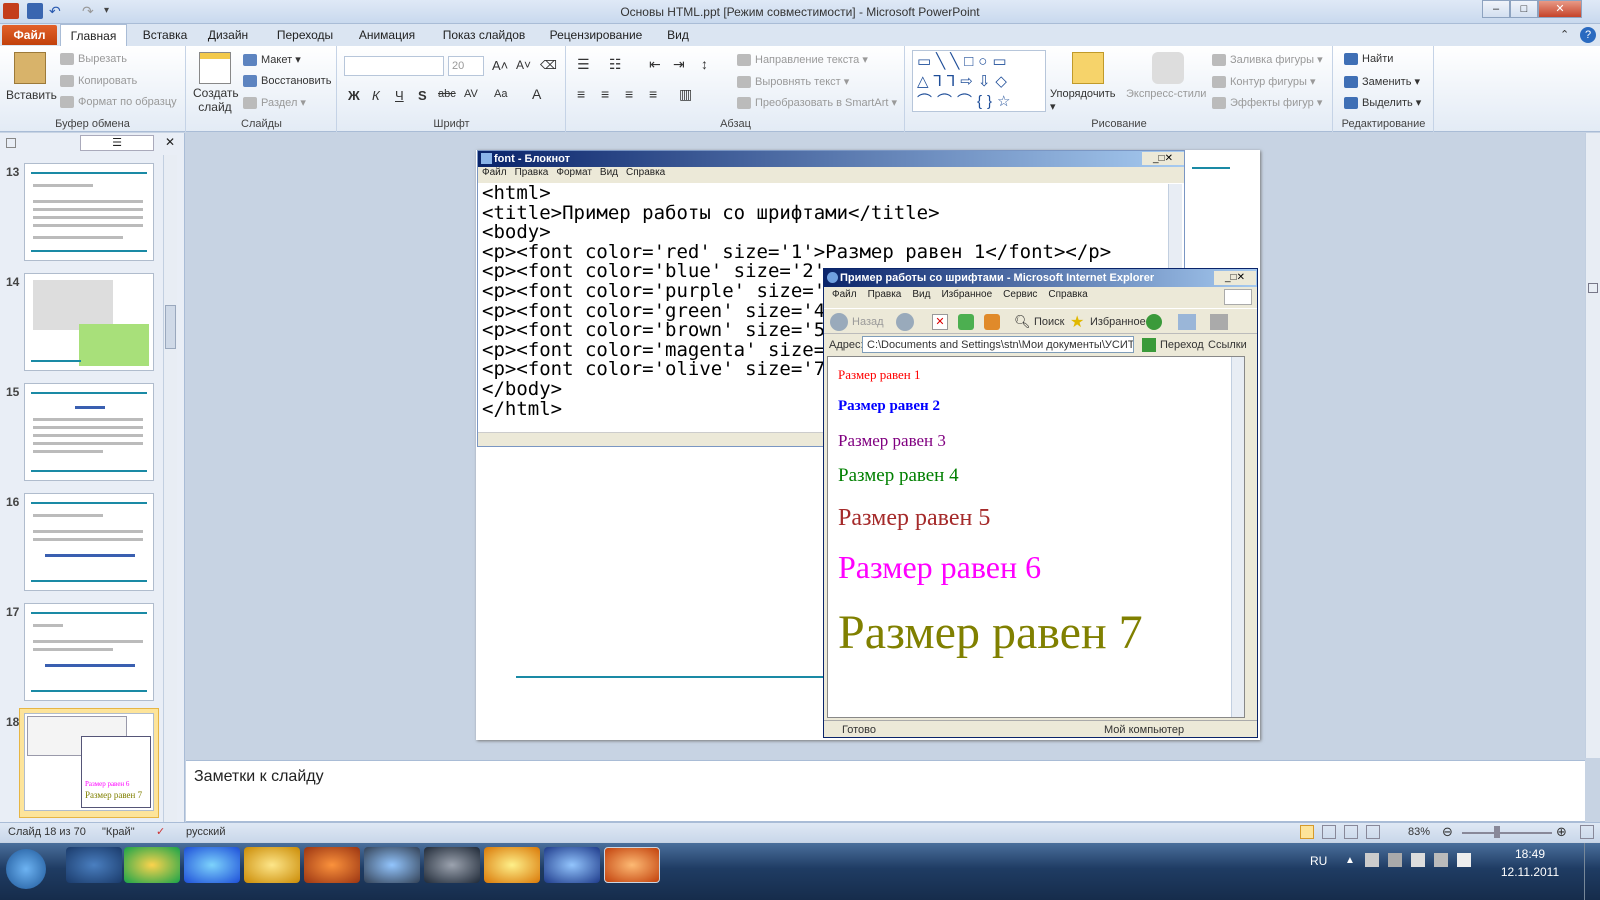 This screenshot has height=900, width=1600. I want to click on action-center-icon, so click(1372, 860).